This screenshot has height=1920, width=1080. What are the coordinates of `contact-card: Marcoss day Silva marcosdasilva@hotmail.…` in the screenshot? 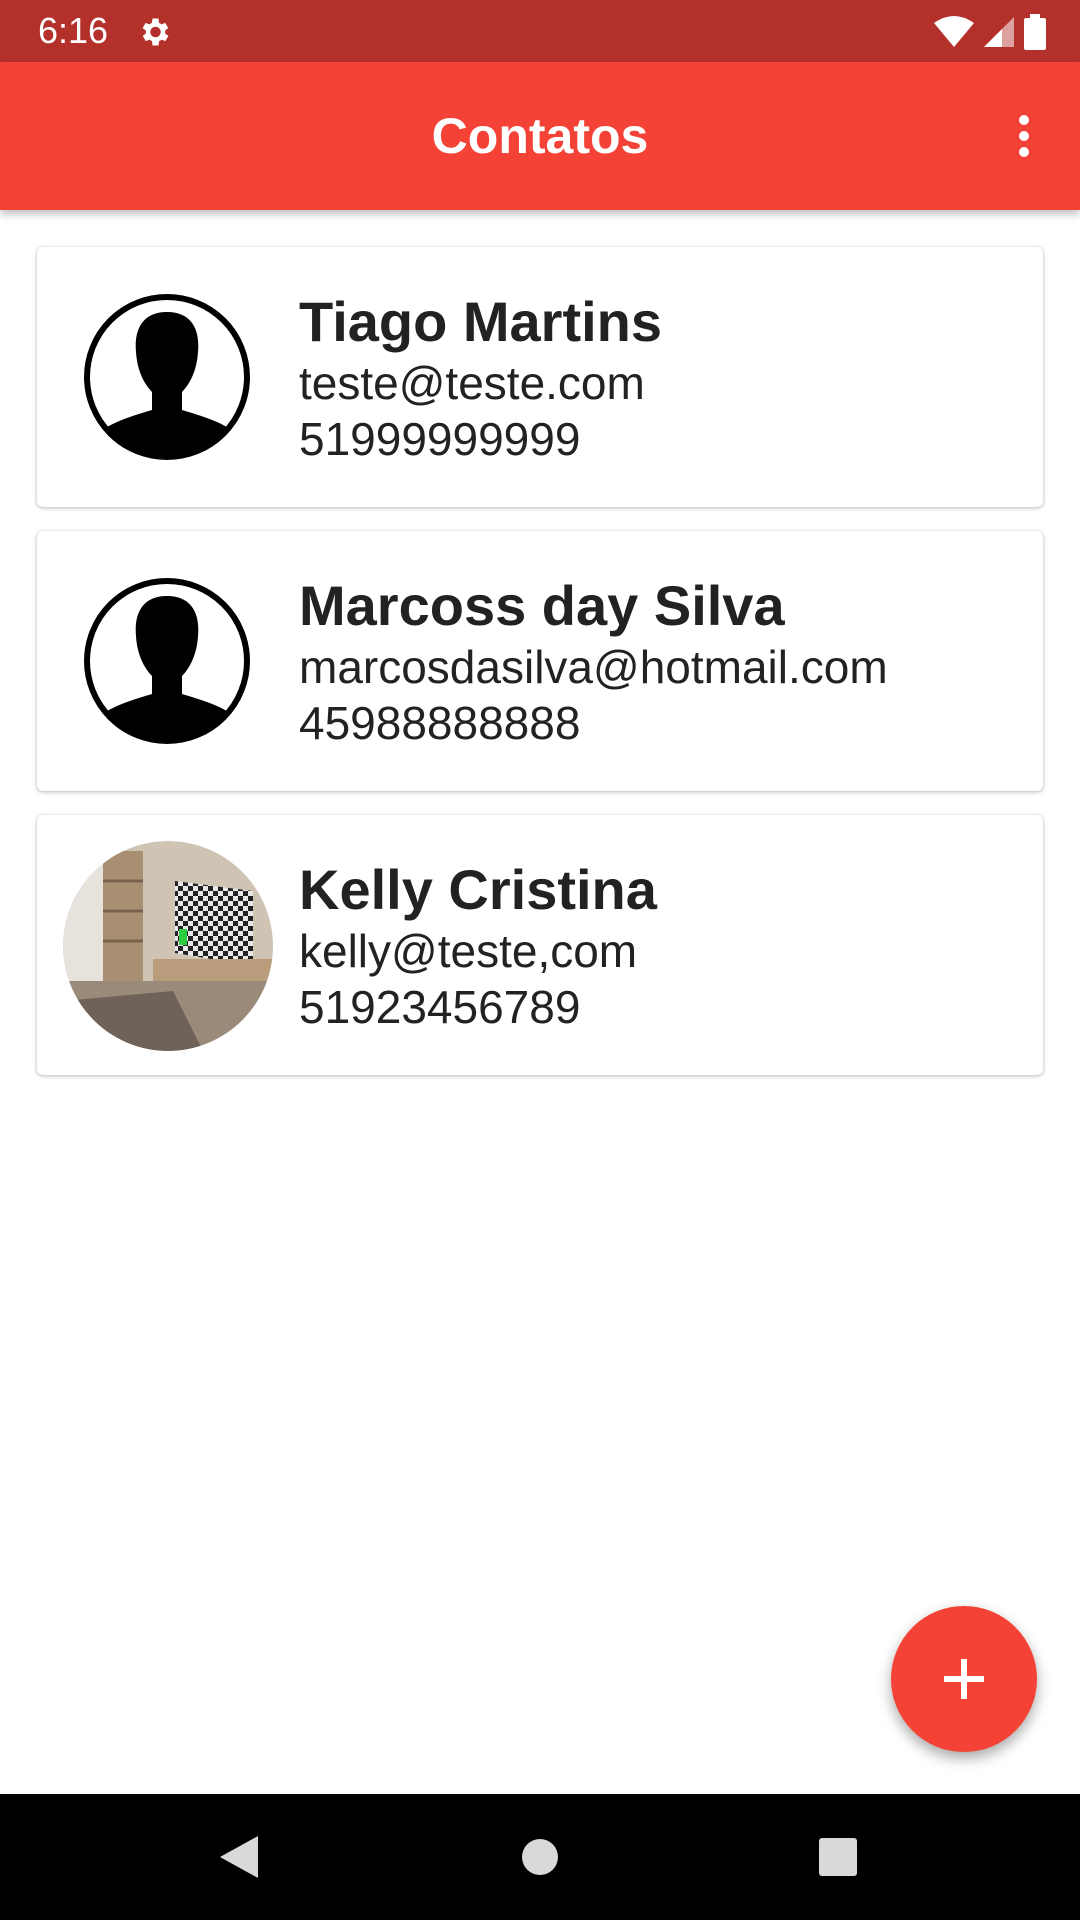 It's located at (540, 661).